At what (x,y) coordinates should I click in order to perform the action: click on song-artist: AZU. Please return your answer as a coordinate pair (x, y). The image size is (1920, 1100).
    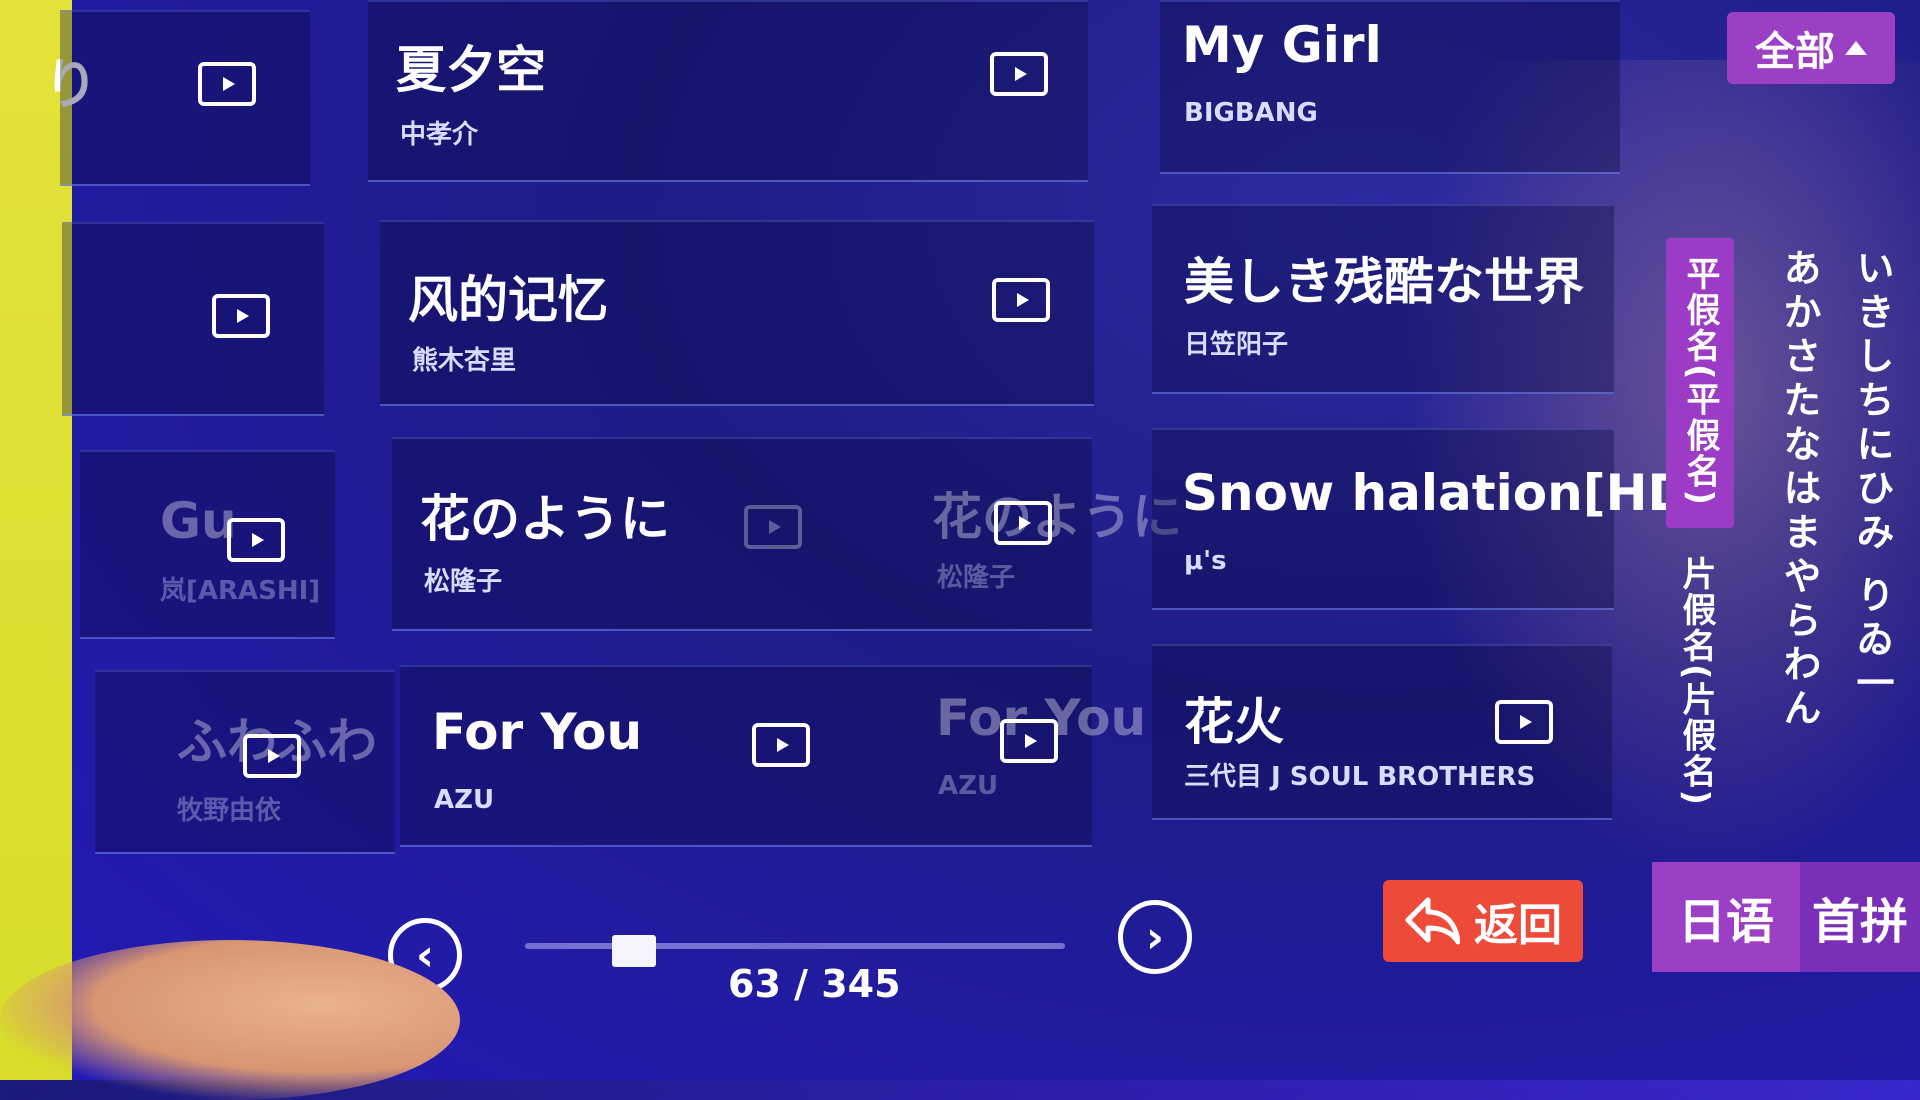
    Looking at the image, I should click on (464, 800).